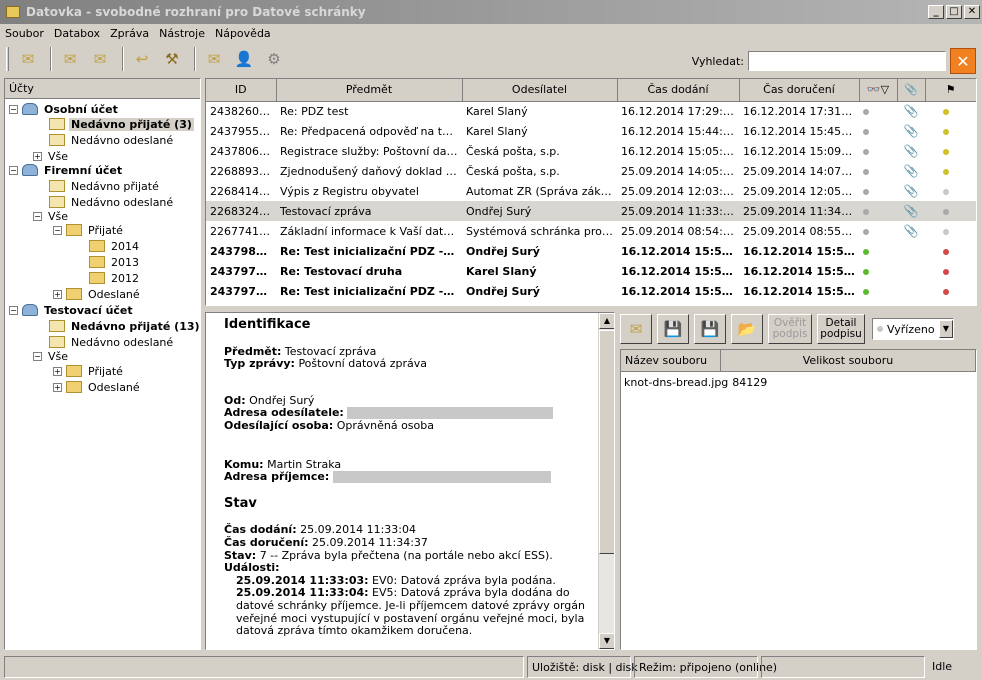 The height and width of the screenshot is (680, 982). What do you see at coordinates (848, 361) in the screenshot?
I see `column-header-filesize: Velikost souboru` at bounding box center [848, 361].